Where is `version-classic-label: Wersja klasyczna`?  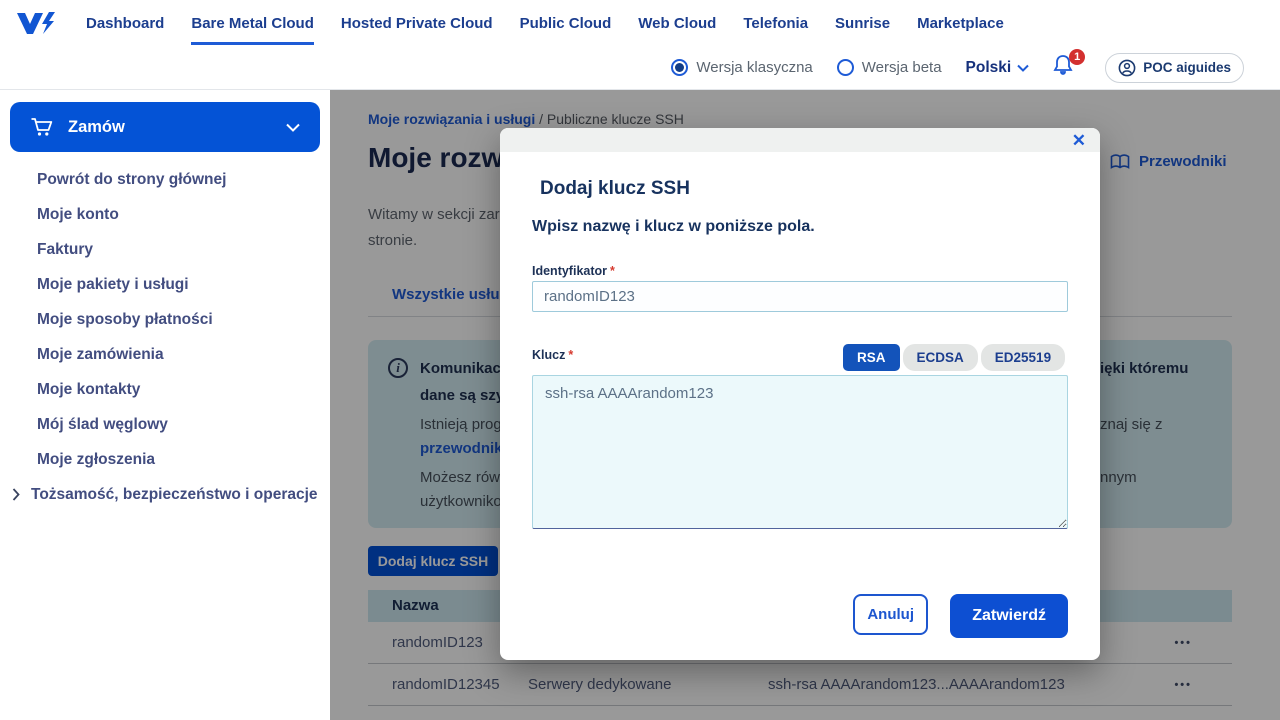
version-classic-label: Wersja klasyczna is located at coordinates (754, 67).